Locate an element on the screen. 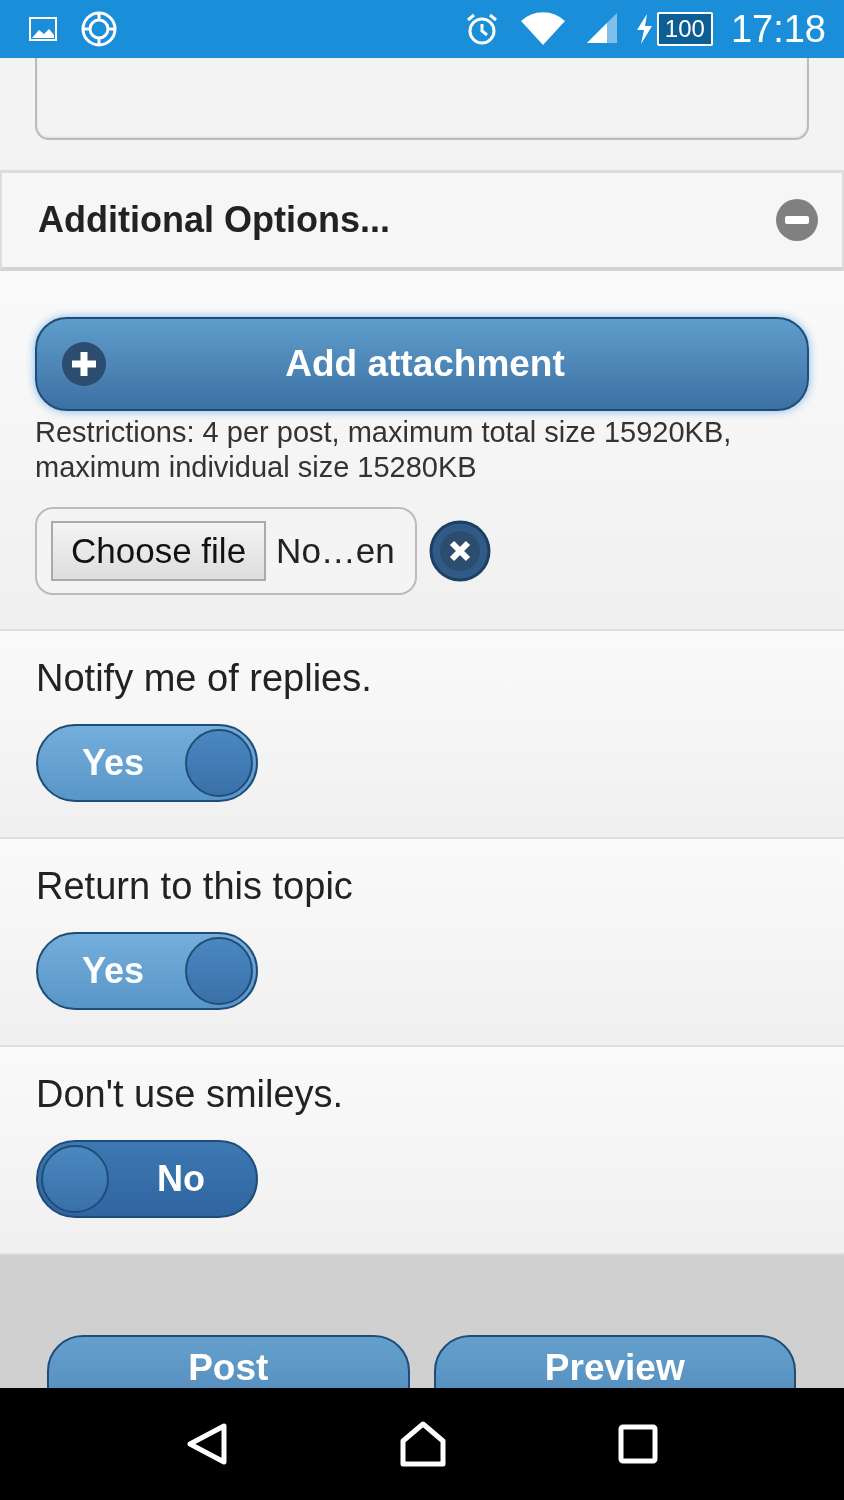 Image resolution: width=844 pixels, height=1500 pixels. recent-apps-icon is located at coordinates (638, 1444).